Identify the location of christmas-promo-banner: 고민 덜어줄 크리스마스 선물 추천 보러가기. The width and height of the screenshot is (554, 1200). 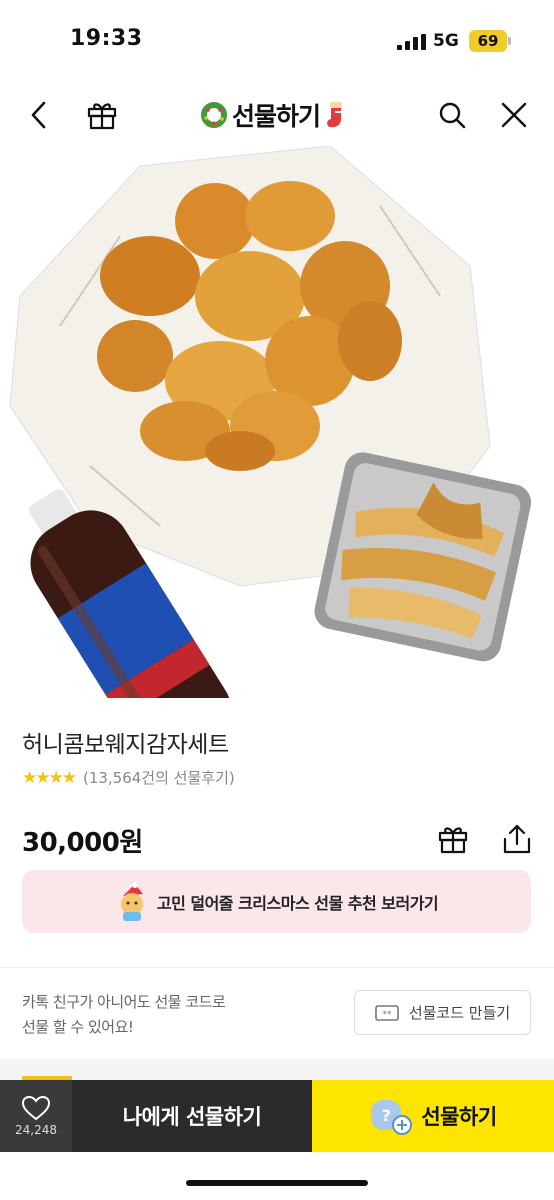
(276, 901).